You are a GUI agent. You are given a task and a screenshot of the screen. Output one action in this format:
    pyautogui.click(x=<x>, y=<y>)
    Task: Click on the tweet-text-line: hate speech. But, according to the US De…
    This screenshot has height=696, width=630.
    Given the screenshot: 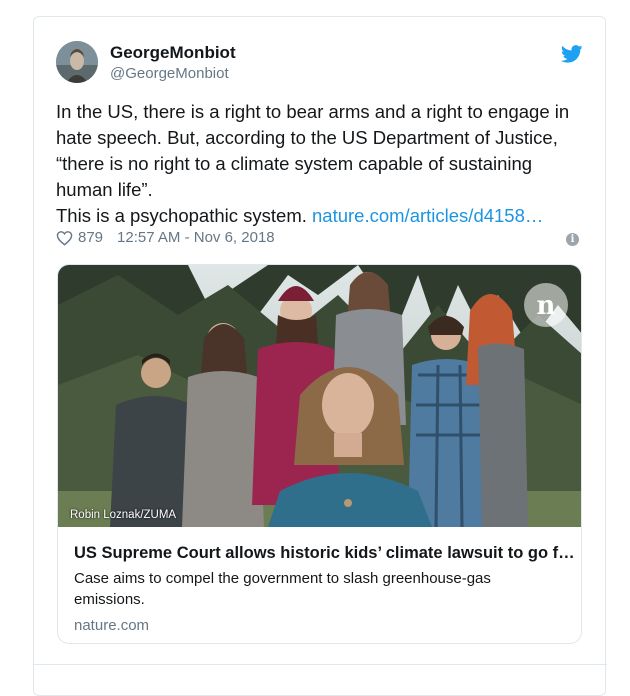 What is the action you would take?
    pyautogui.click(x=307, y=137)
    